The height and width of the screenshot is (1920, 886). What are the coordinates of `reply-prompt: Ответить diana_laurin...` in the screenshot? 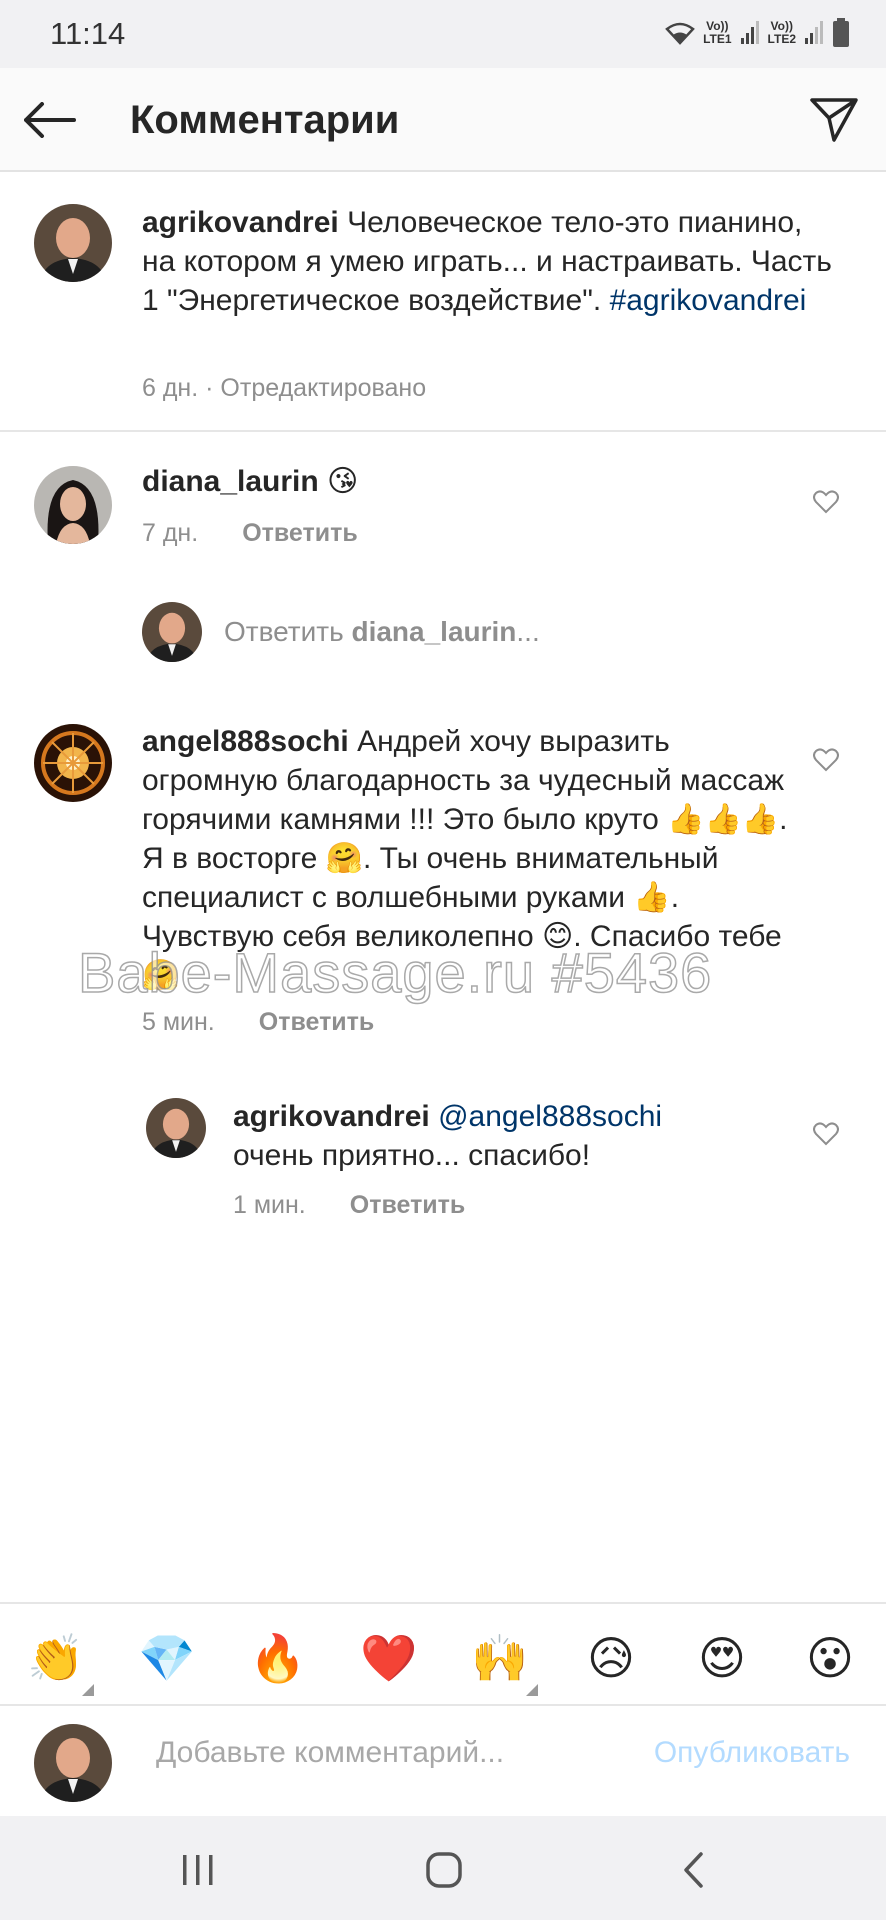 It's located at (382, 632).